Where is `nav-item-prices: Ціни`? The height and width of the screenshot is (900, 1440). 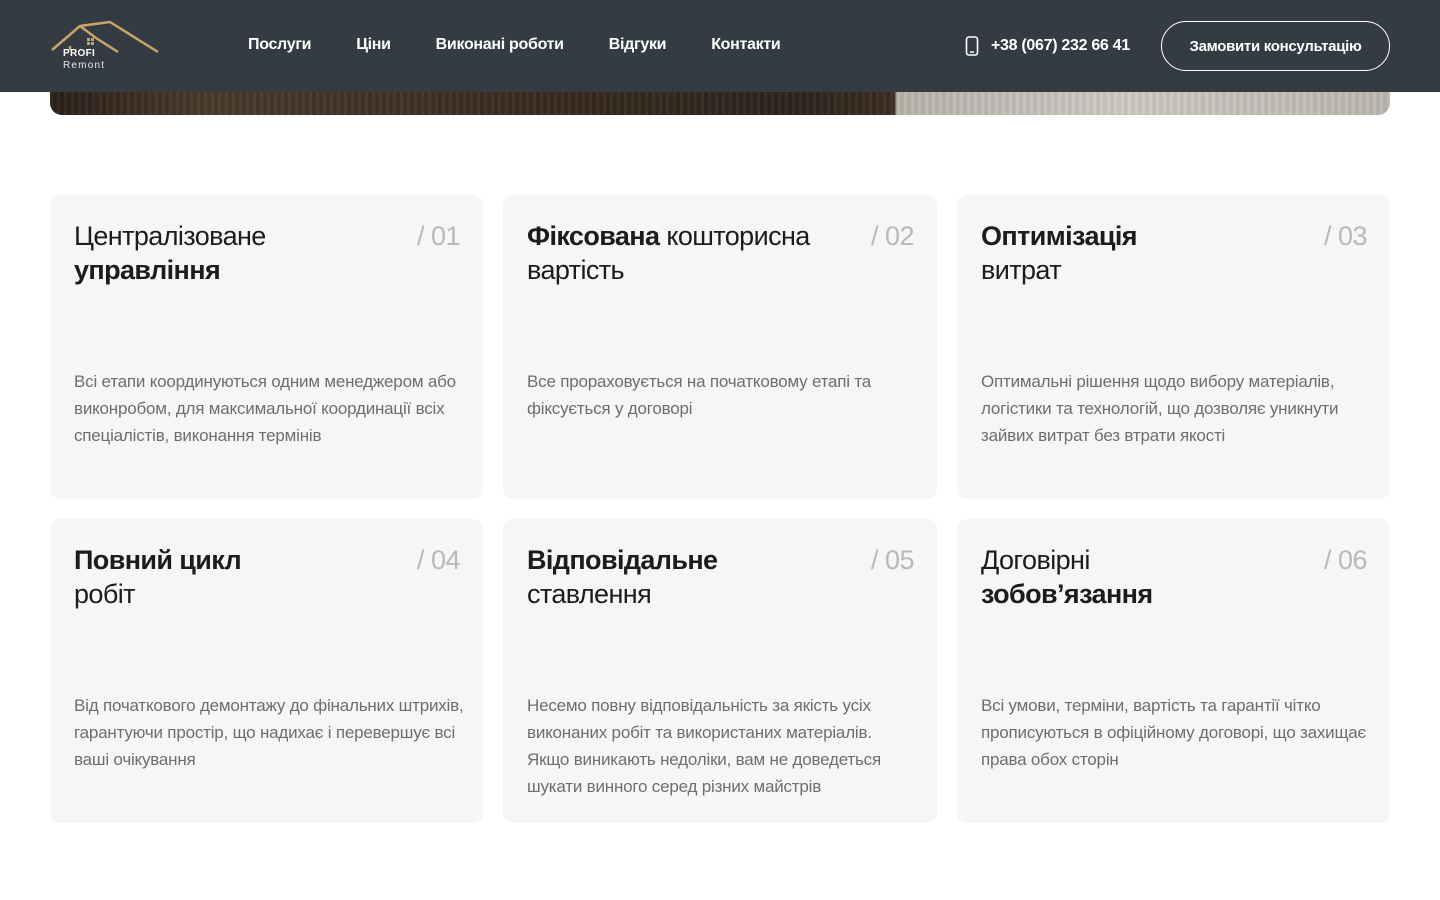
nav-item-prices: Ціни is located at coordinates (373, 45).